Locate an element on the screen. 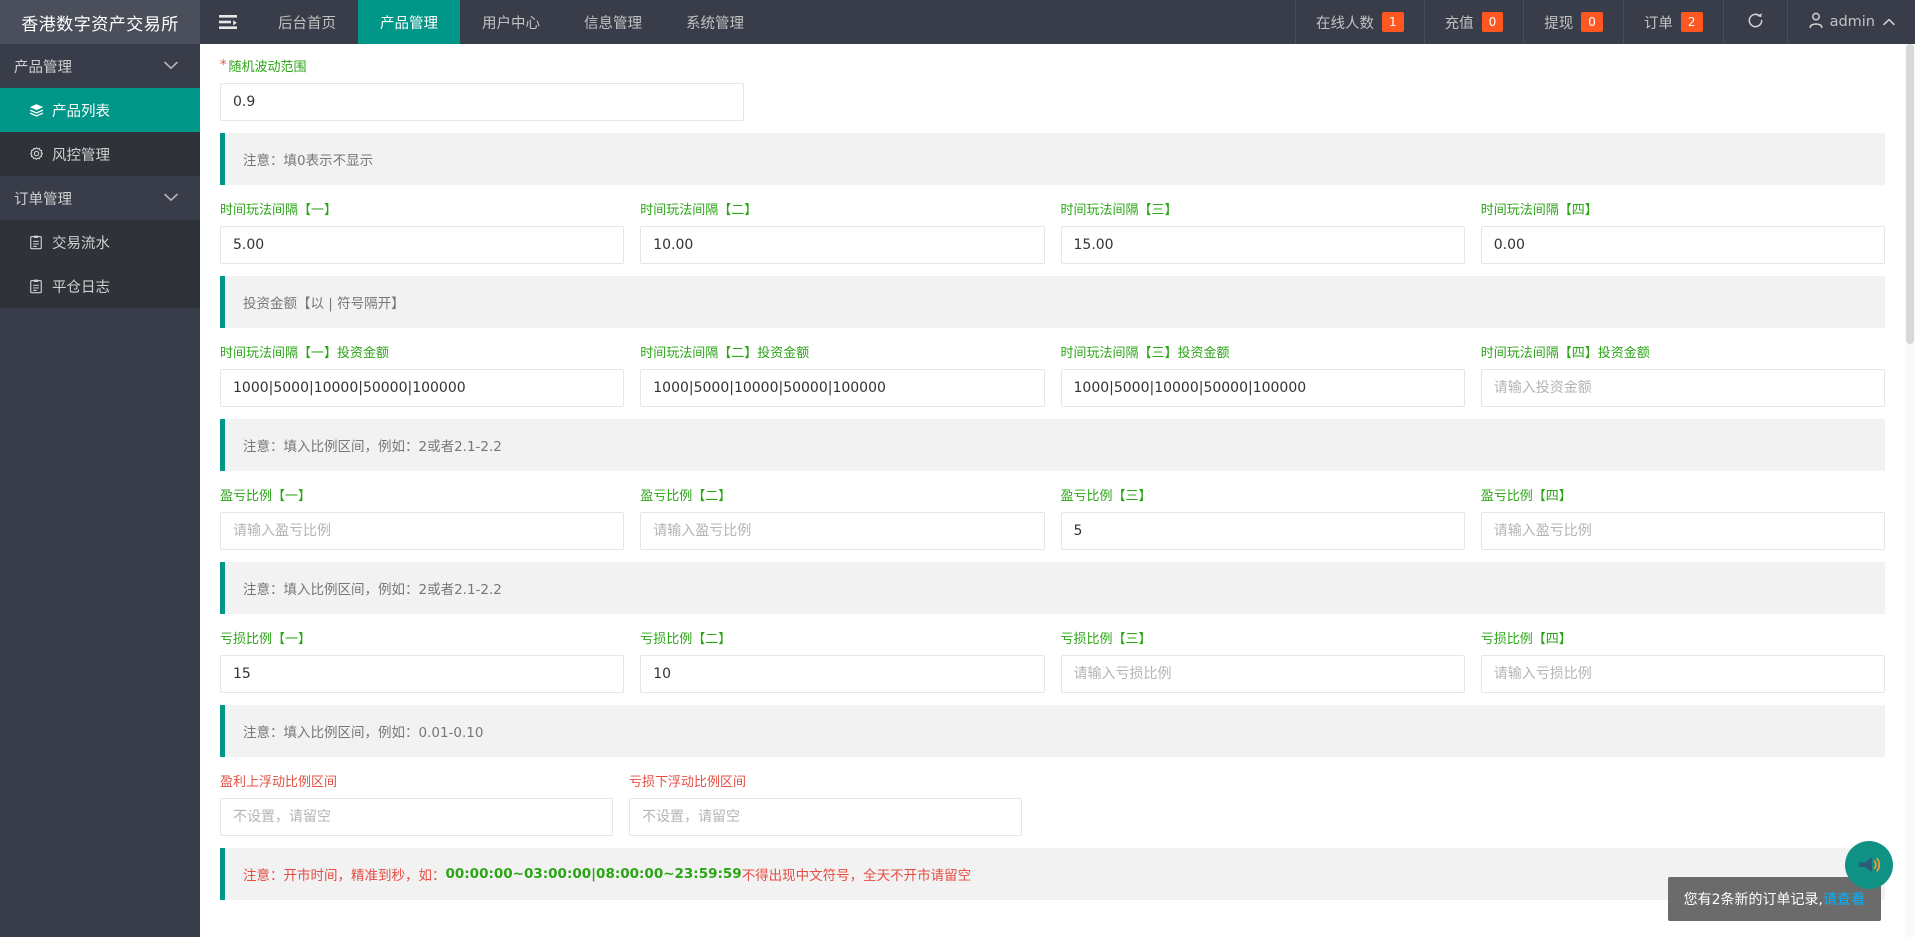  label-invest-amount-3: 时间玩法间隔【三】投资金额 is located at coordinates (1145, 353).